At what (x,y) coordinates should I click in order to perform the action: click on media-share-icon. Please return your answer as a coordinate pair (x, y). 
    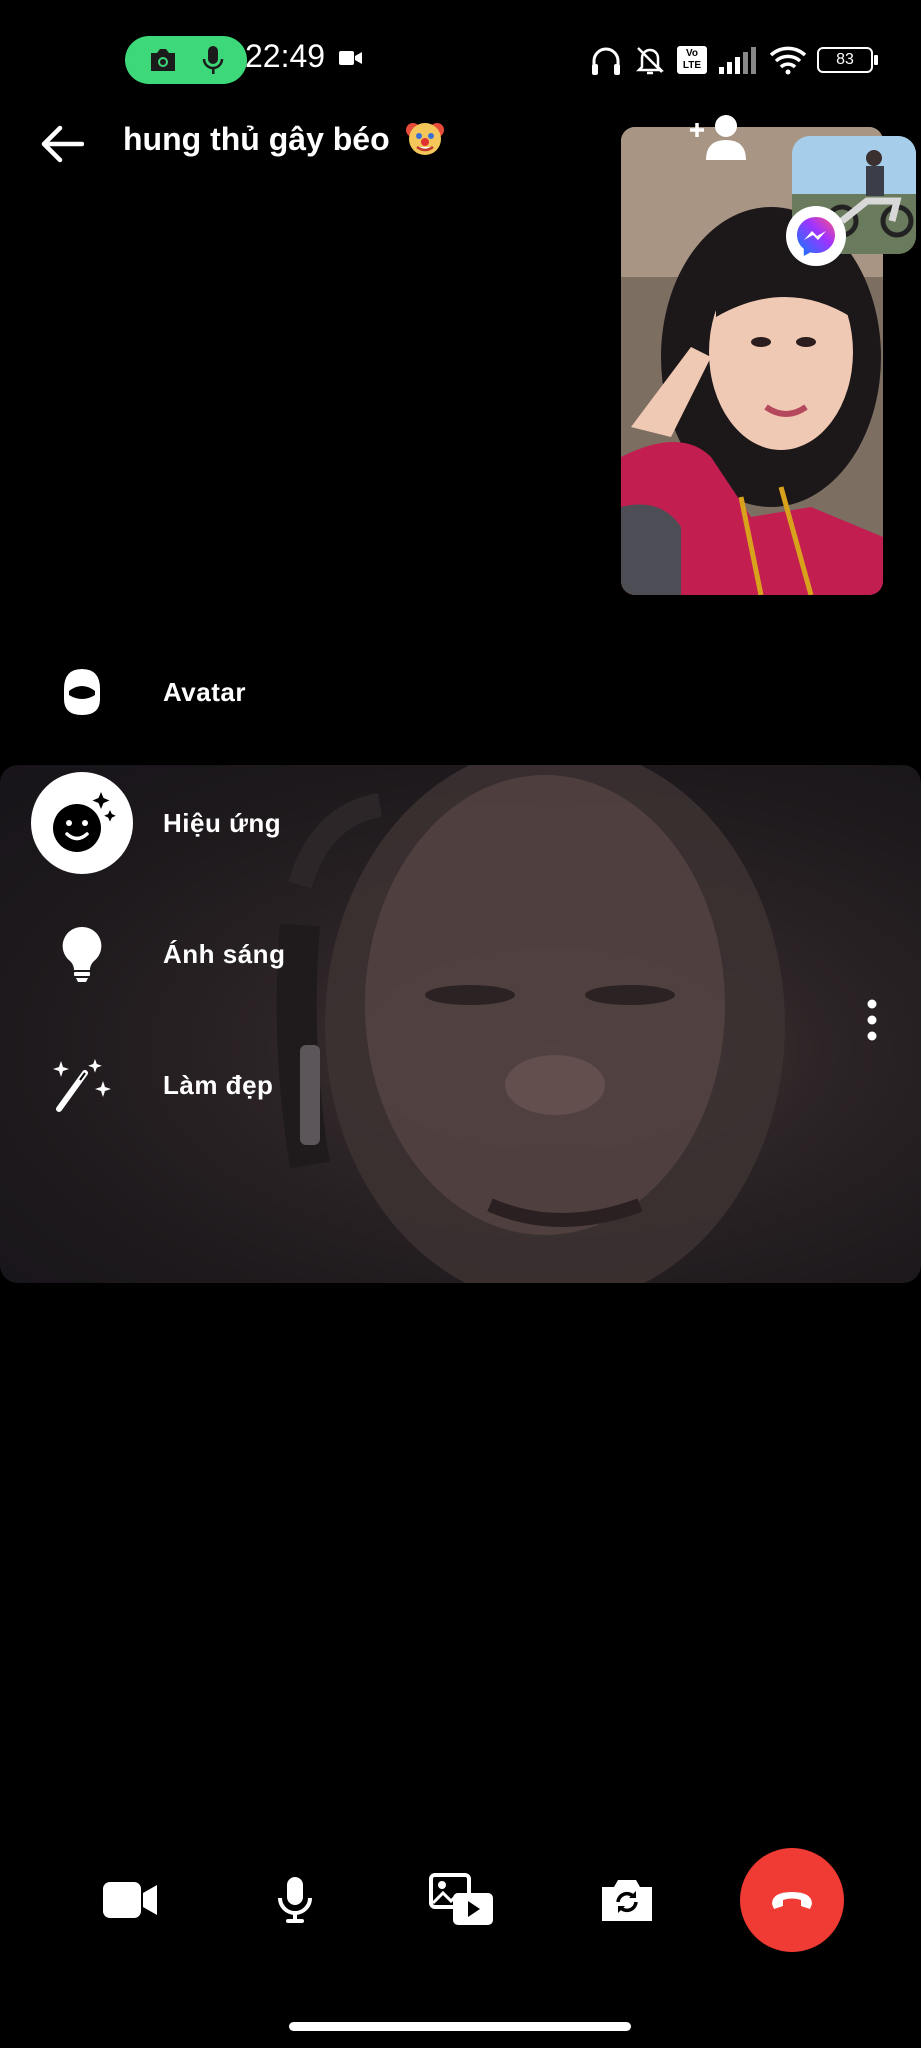
    Looking at the image, I should click on (461, 1899).